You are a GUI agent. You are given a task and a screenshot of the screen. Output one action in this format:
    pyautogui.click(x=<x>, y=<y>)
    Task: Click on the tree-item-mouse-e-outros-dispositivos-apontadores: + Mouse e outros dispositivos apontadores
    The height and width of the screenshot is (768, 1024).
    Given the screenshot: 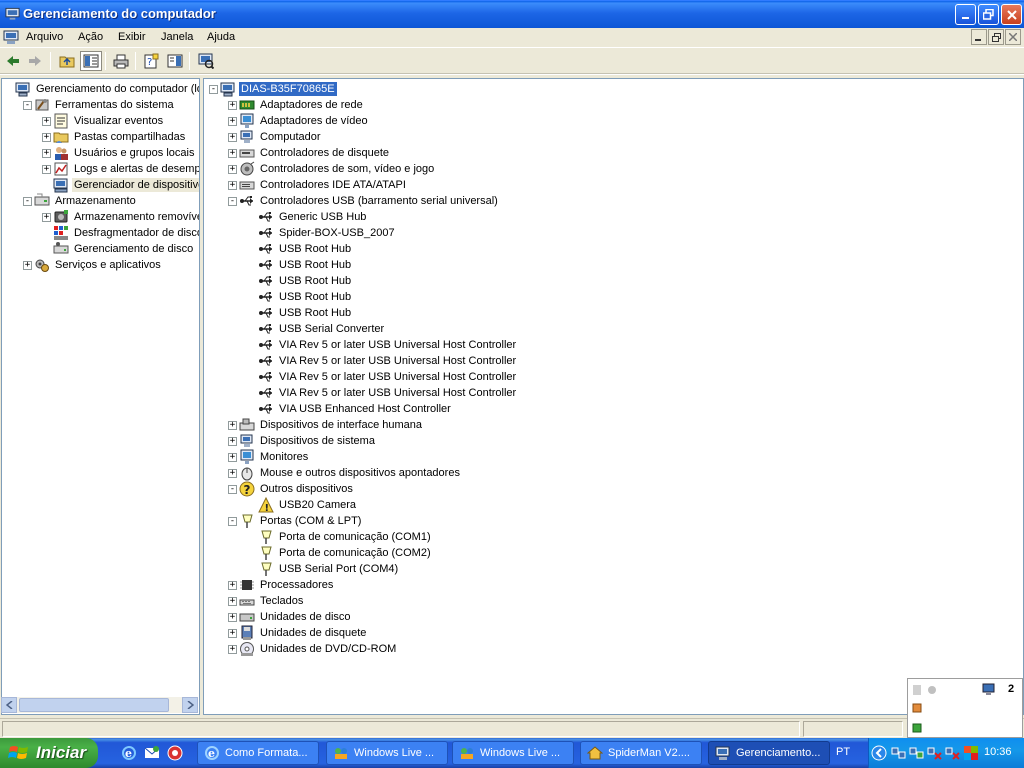 What is the action you would take?
    pyautogui.click(x=345, y=473)
    